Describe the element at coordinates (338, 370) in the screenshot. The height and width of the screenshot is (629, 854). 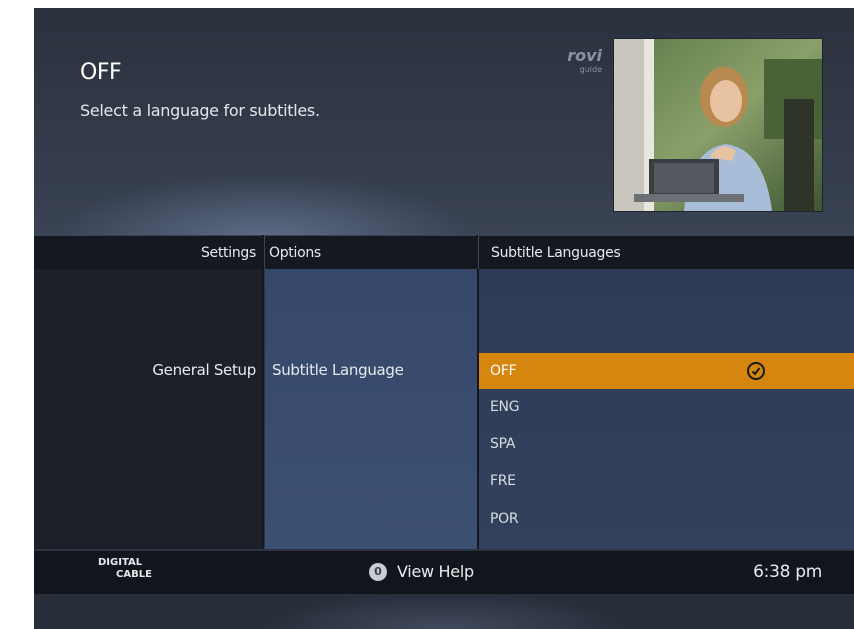
I see `option-item-subtitle-language: Subtitle Language` at that location.